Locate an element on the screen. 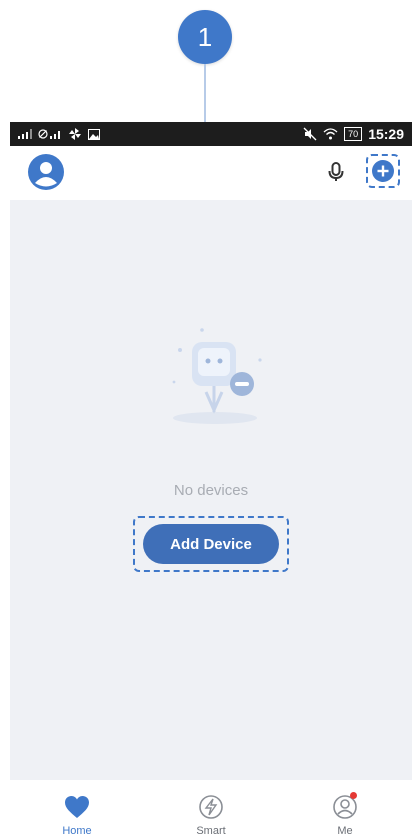 The height and width of the screenshot is (839, 412). tab-smart: Smart is located at coordinates (211, 809).